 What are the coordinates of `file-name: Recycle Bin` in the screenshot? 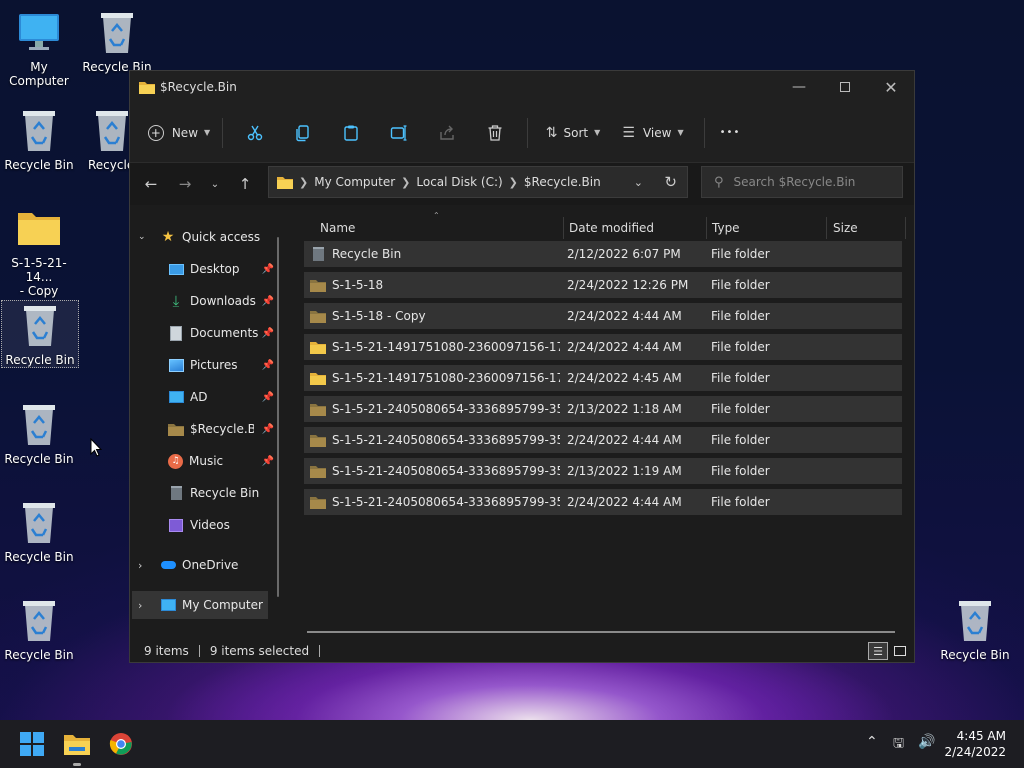 It's located at (367, 254).